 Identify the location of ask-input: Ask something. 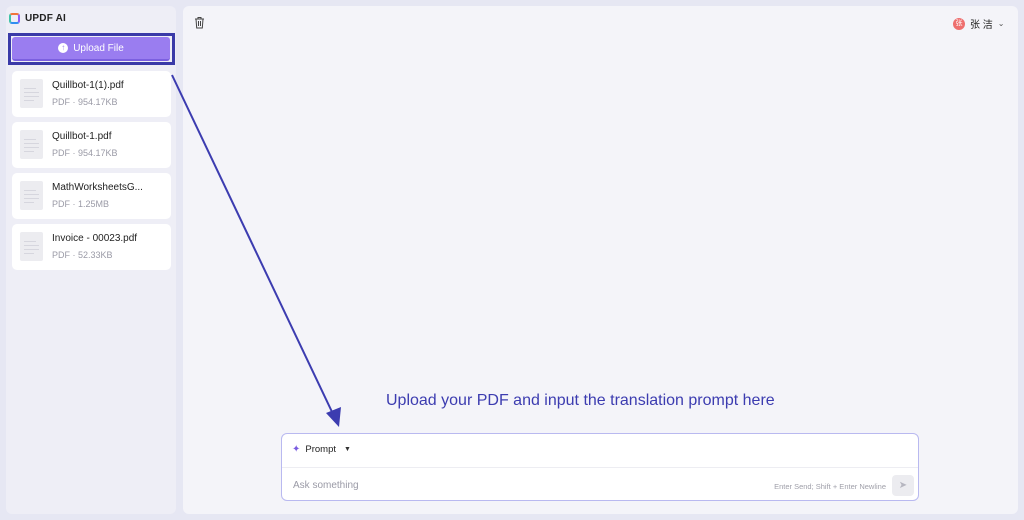
(326, 485).